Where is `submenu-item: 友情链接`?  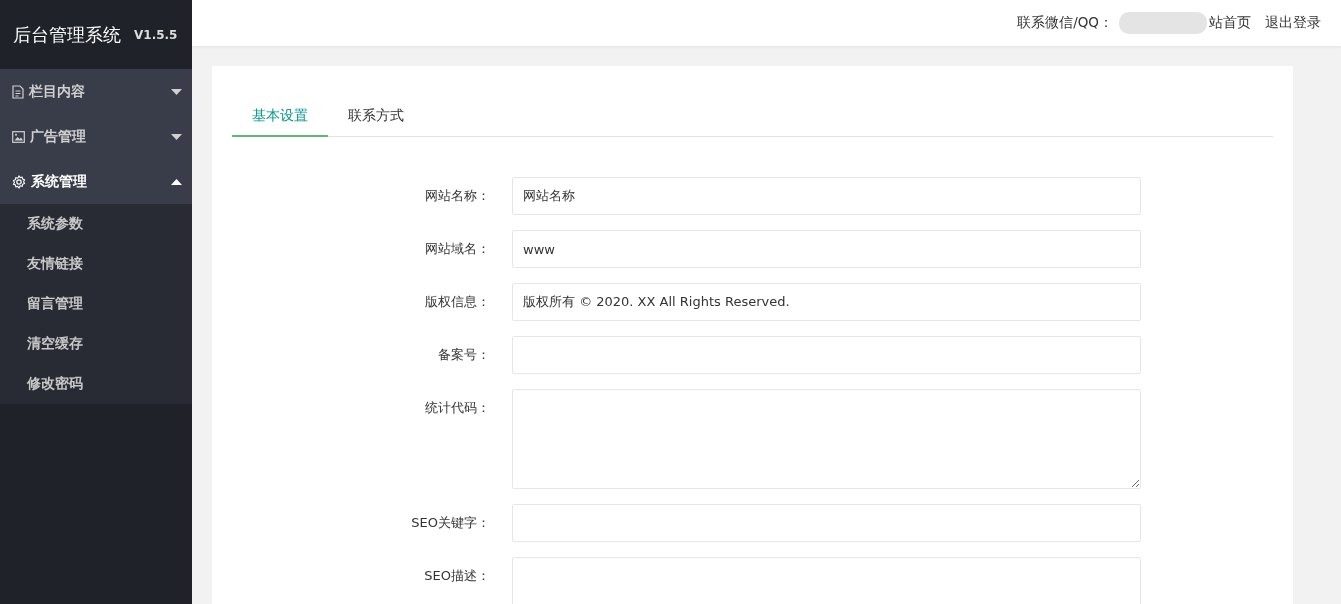 submenu-item: 友情链接 is located at coordinates (96, 264).